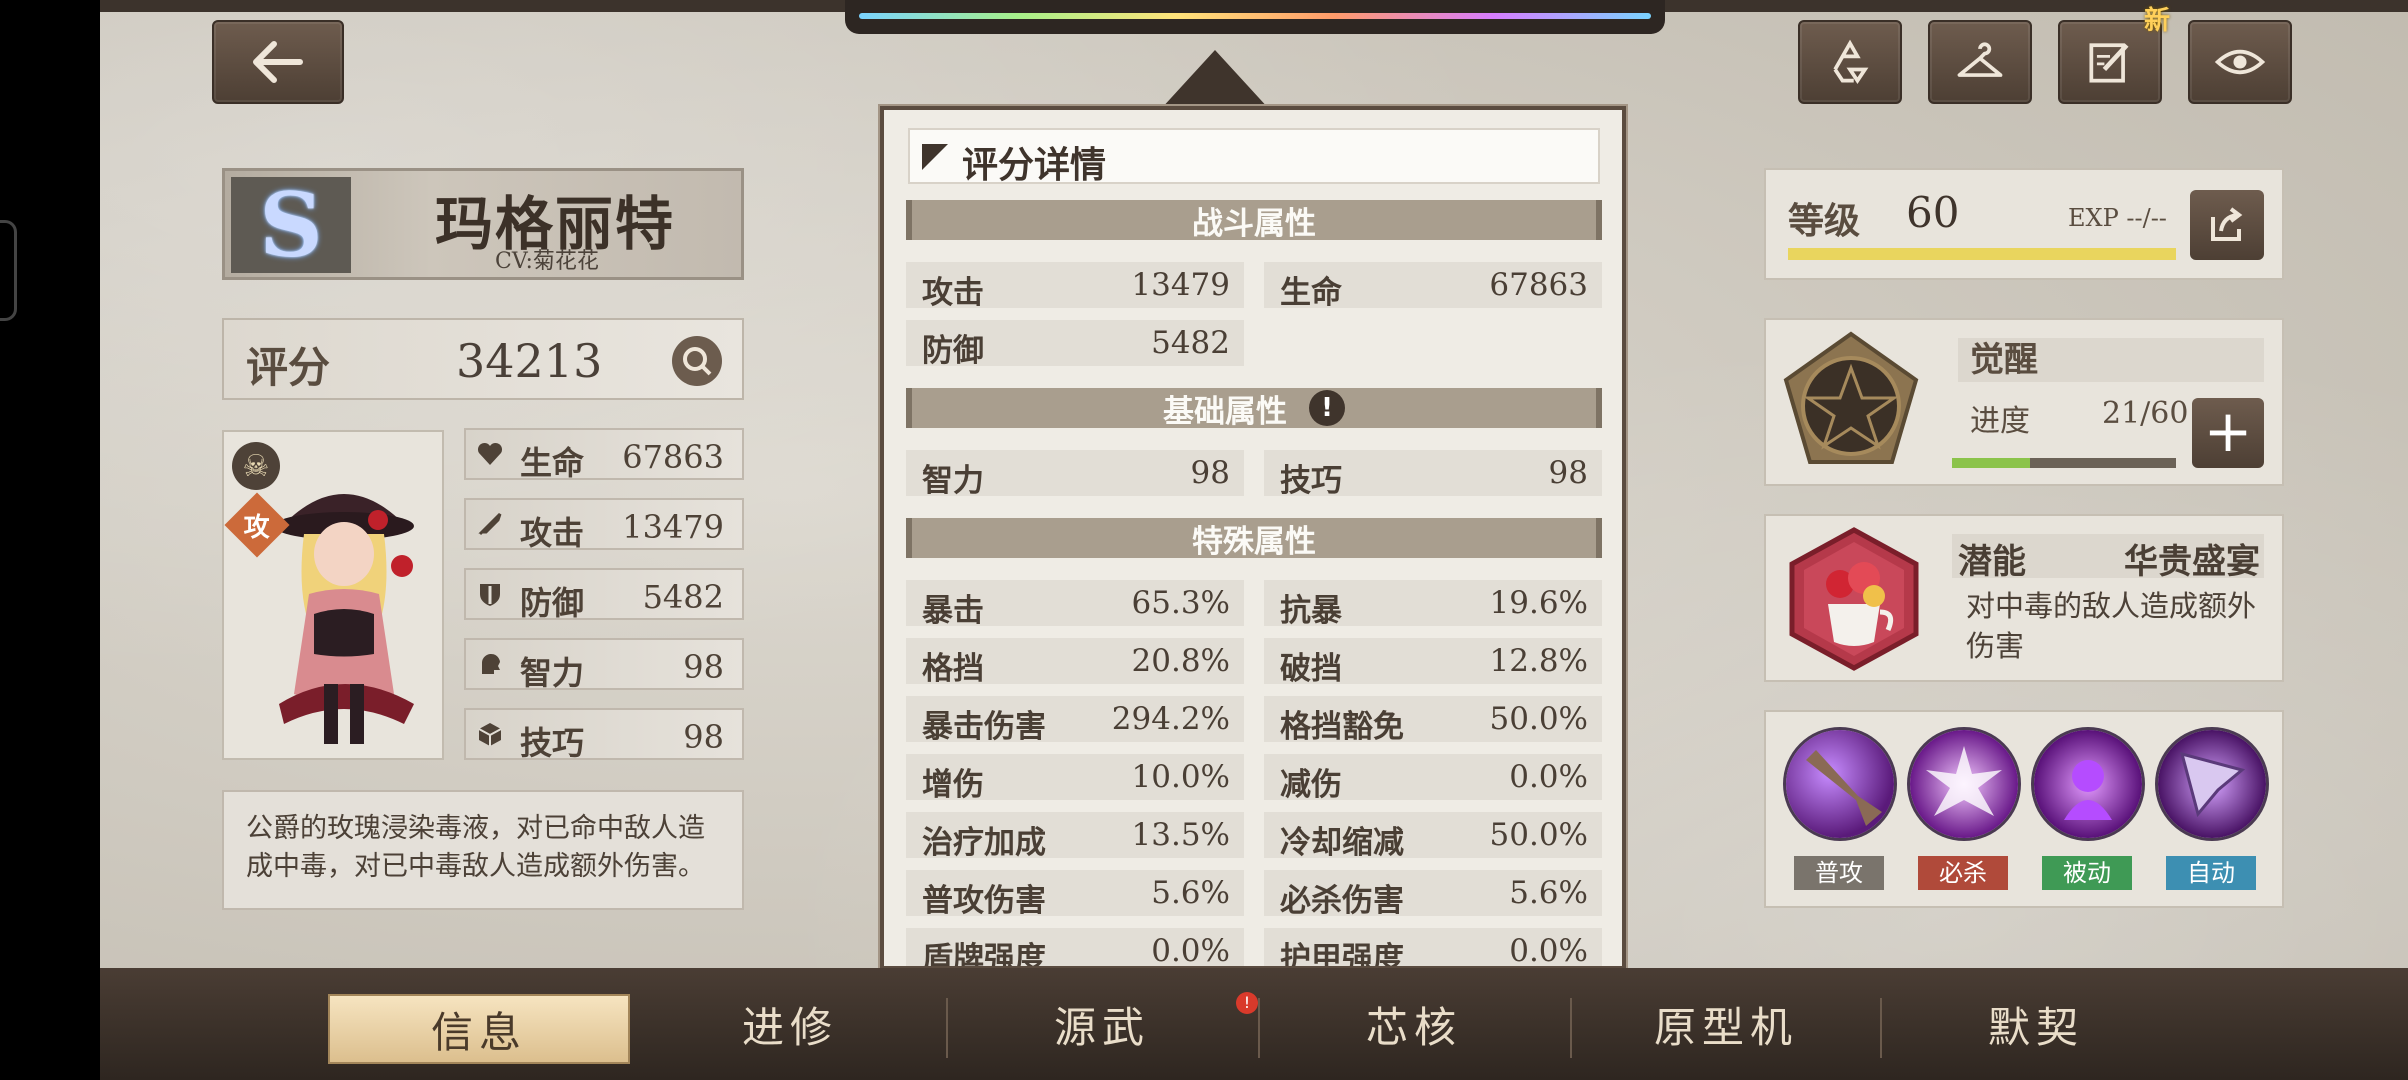 The image size is (2408, 1080). Describe the element at coordinates (1075, 778) in the screenshot. I see `attr-cell: 增伤 10.0%` at that location.